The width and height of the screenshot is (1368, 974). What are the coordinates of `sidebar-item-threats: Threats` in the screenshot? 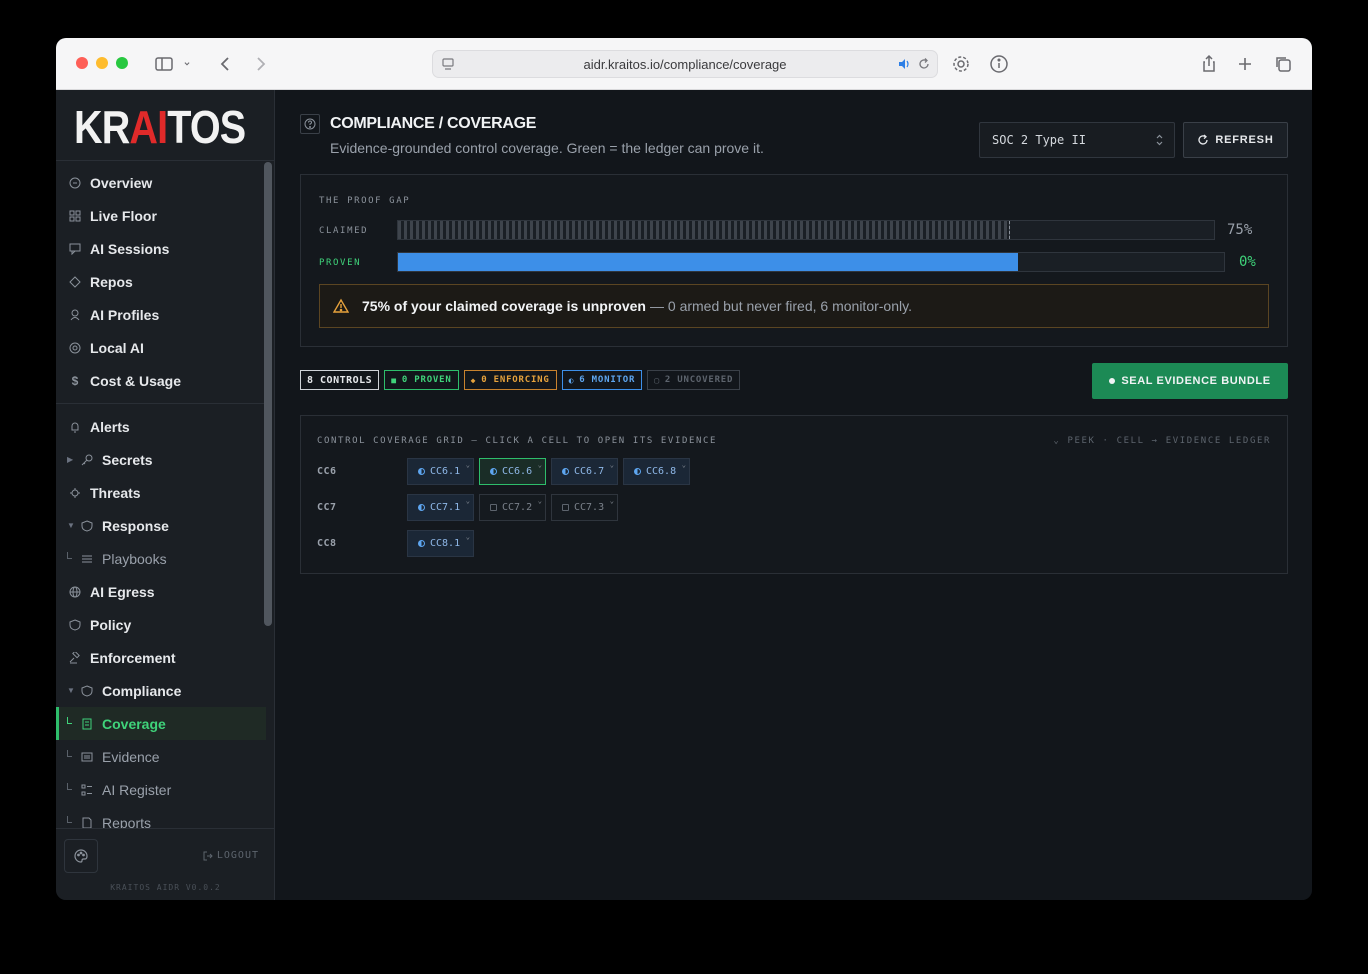 It's located at (161, 492).